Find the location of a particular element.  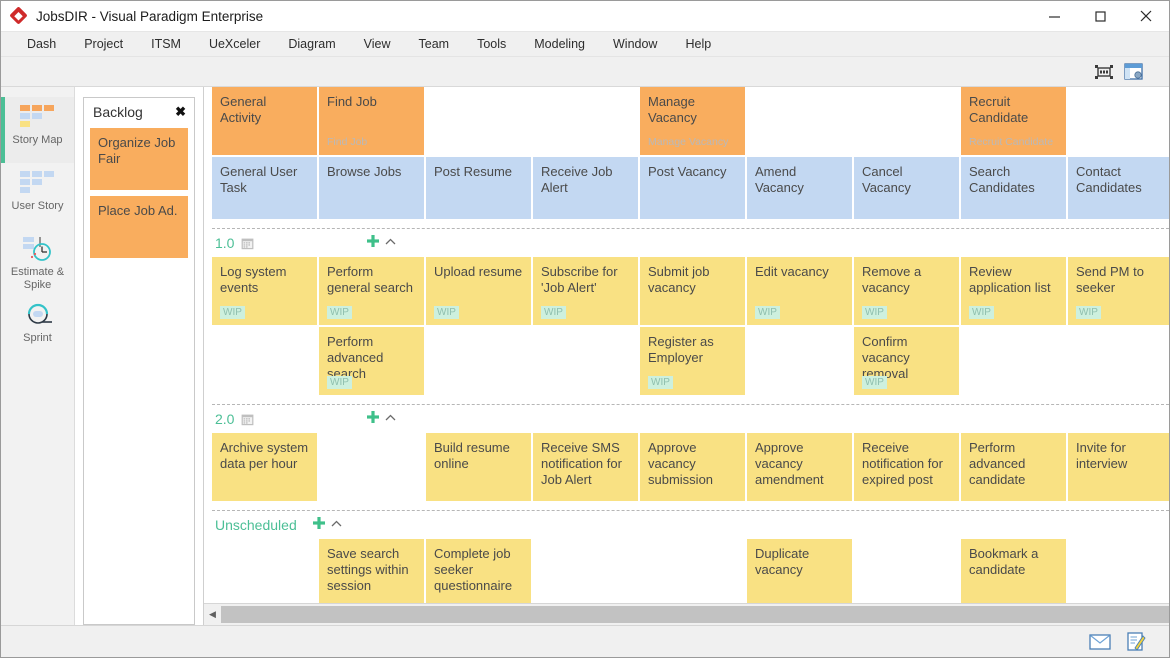

story-card: Perform advanced candidate is located at coordinates (1013, 467).